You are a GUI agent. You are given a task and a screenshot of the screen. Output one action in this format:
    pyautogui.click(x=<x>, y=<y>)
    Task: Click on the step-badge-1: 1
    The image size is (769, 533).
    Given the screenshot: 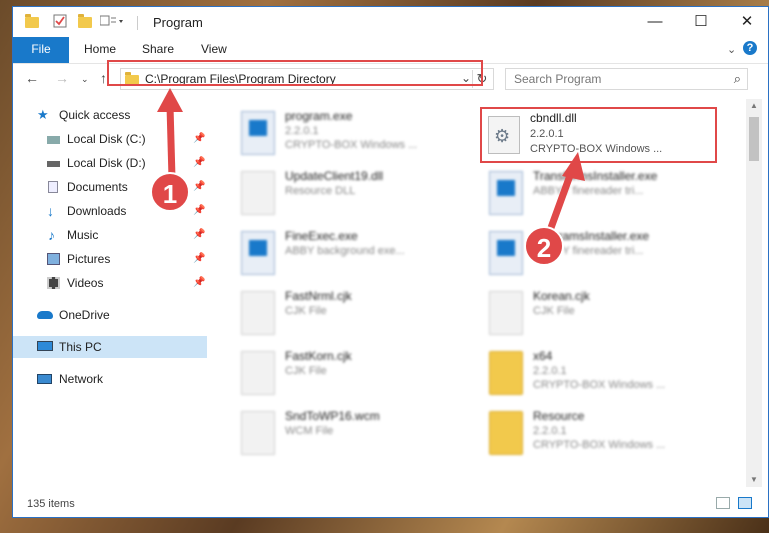 What is the action you would take?
    pyautogui.click(x=170, y=192)
    